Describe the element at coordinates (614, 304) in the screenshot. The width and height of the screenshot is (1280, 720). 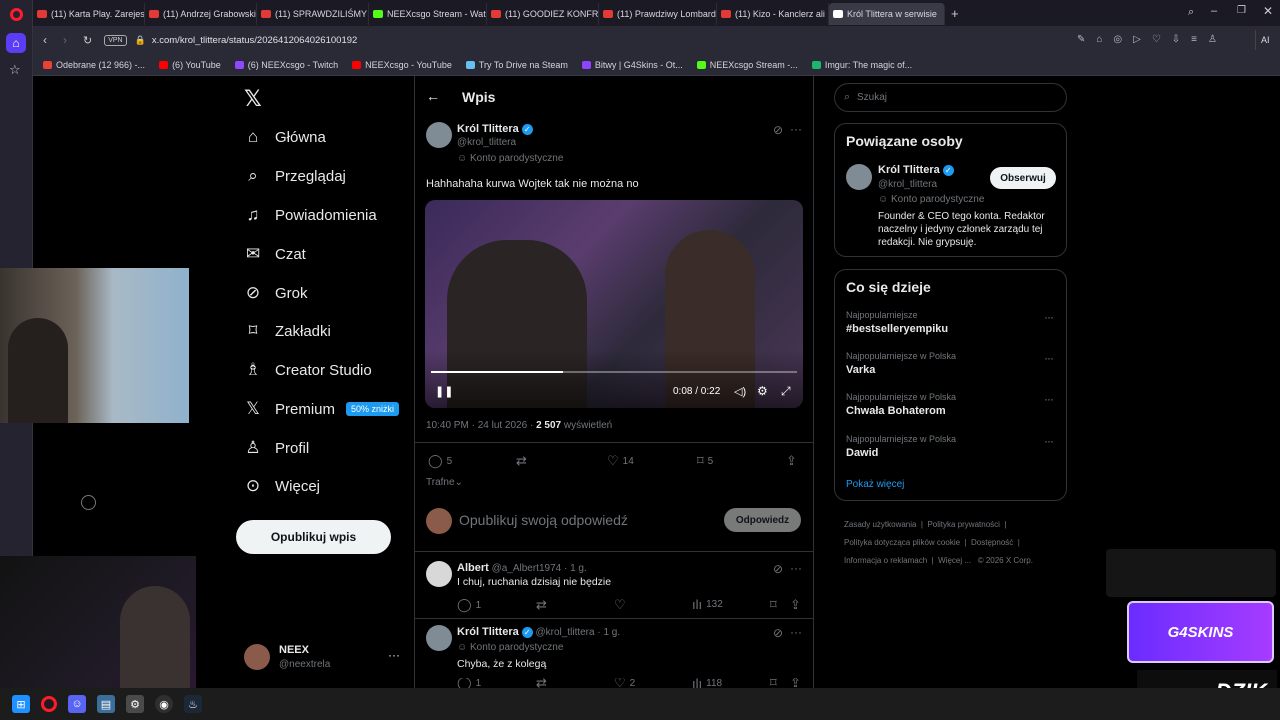
I see `video-player: ❚❚ 0:08 / 0:22 ◁) ⚙ ⤢` at that location.